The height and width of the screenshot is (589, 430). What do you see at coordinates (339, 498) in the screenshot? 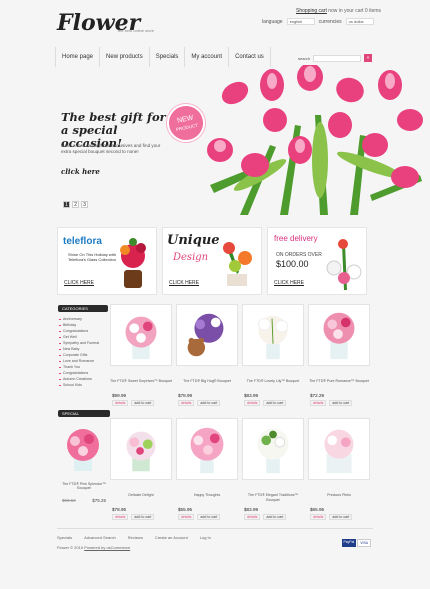
I see `product-name: Precious Pinks` at bounding box center [339, 498].